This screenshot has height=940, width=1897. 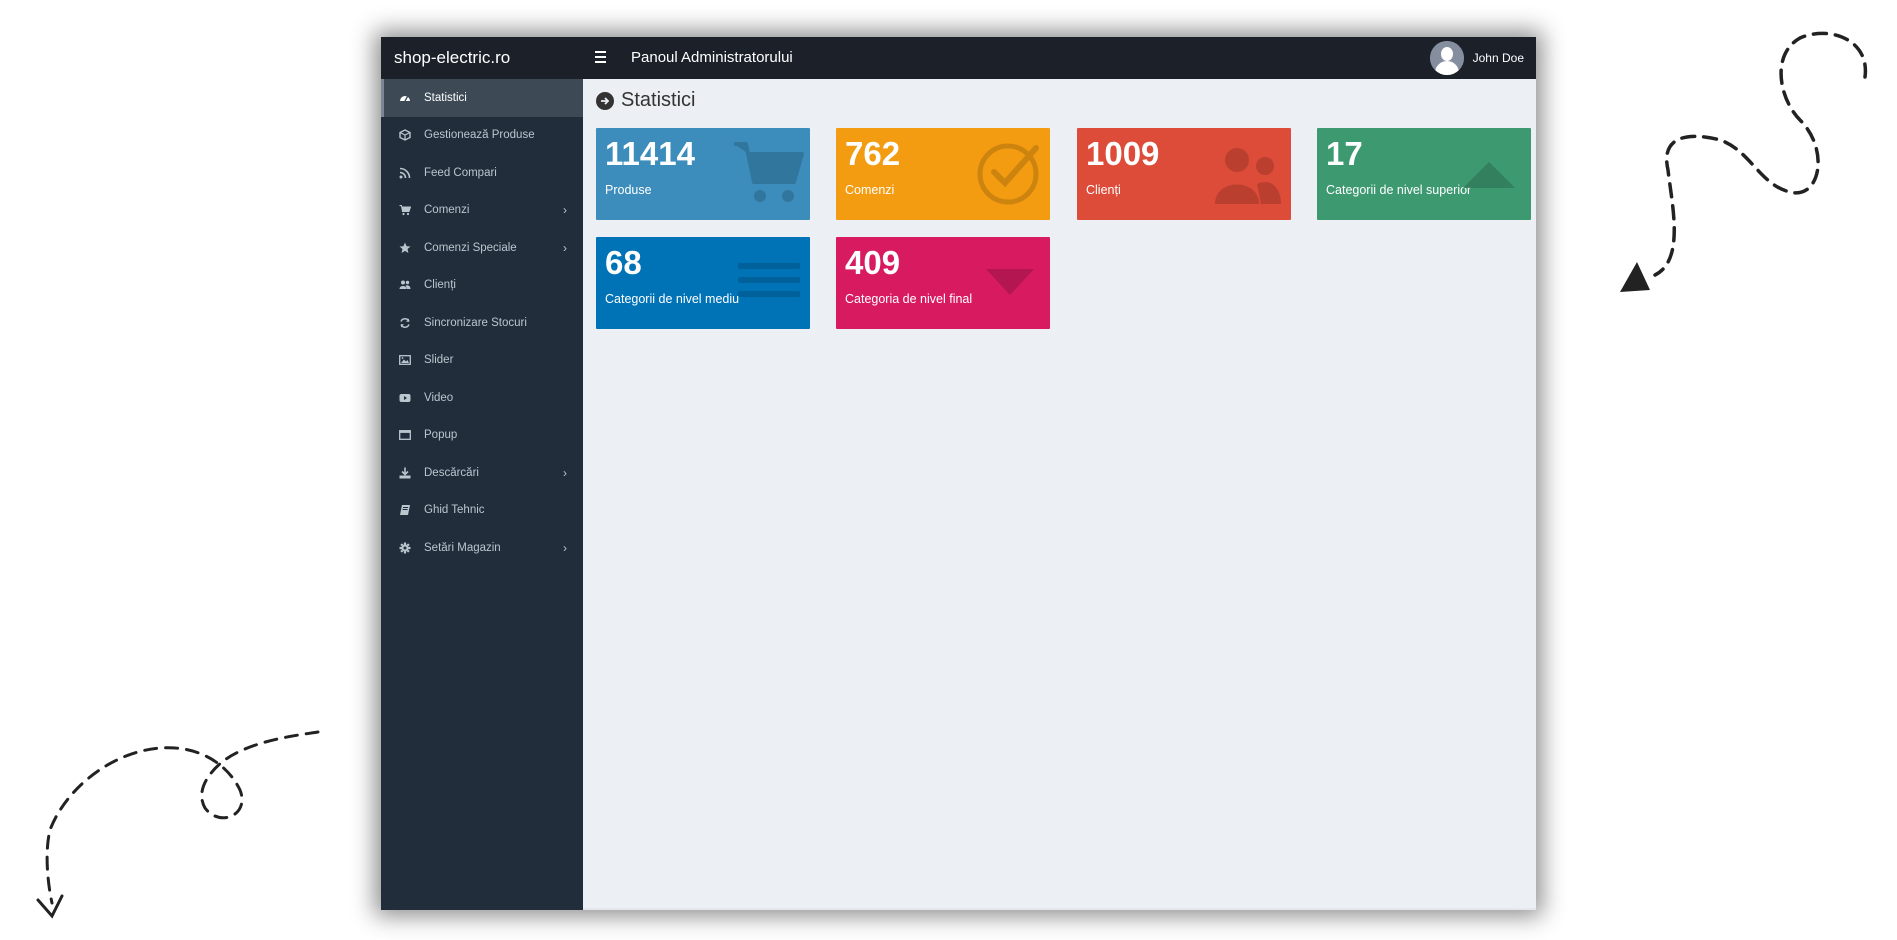 I want to click on download-icon, so click(x=405, y=473).